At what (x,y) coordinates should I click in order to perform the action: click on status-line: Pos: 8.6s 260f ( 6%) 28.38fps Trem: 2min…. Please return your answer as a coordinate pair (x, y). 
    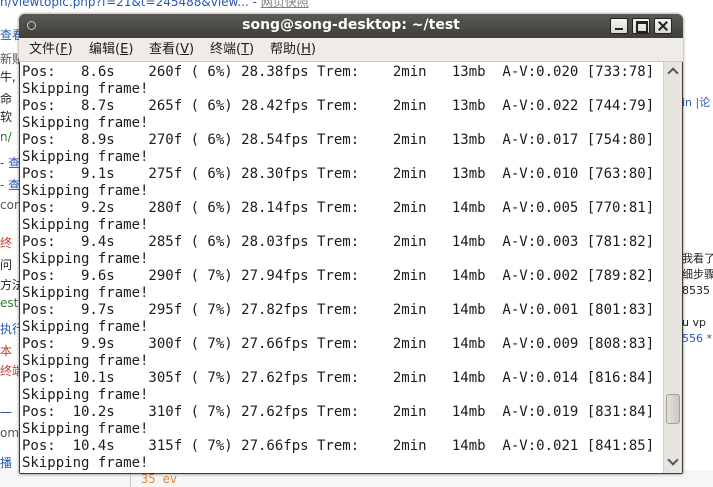
    Looking at the image, I should click on (338, 72).